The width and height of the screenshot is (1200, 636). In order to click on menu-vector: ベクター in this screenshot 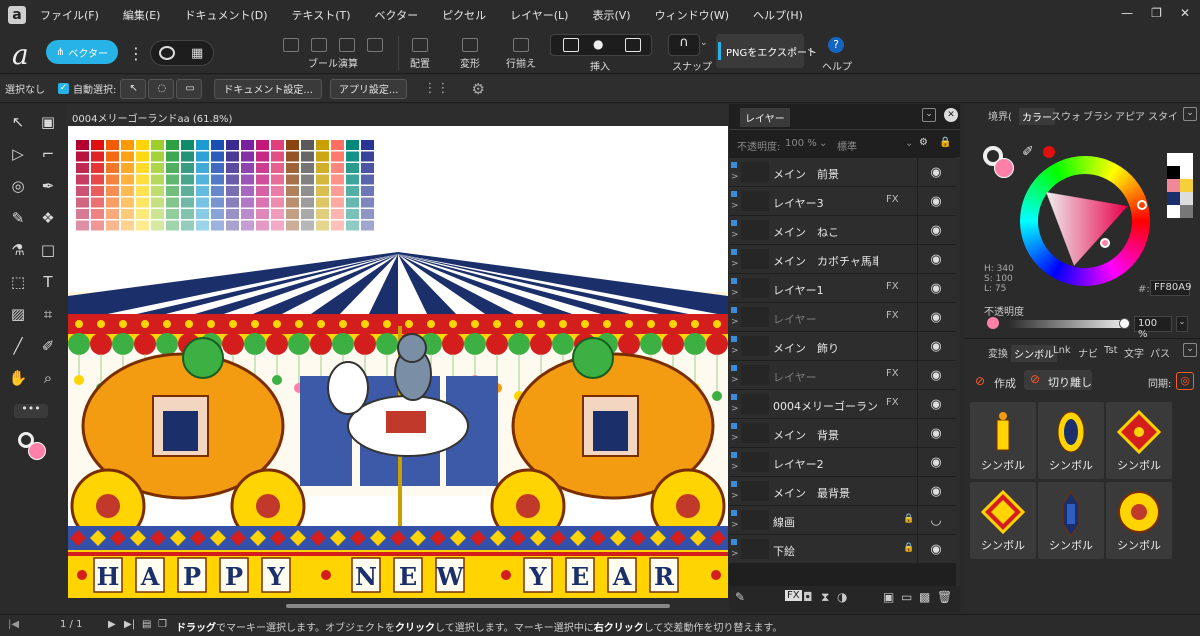, I will do `click(397, 15)`.